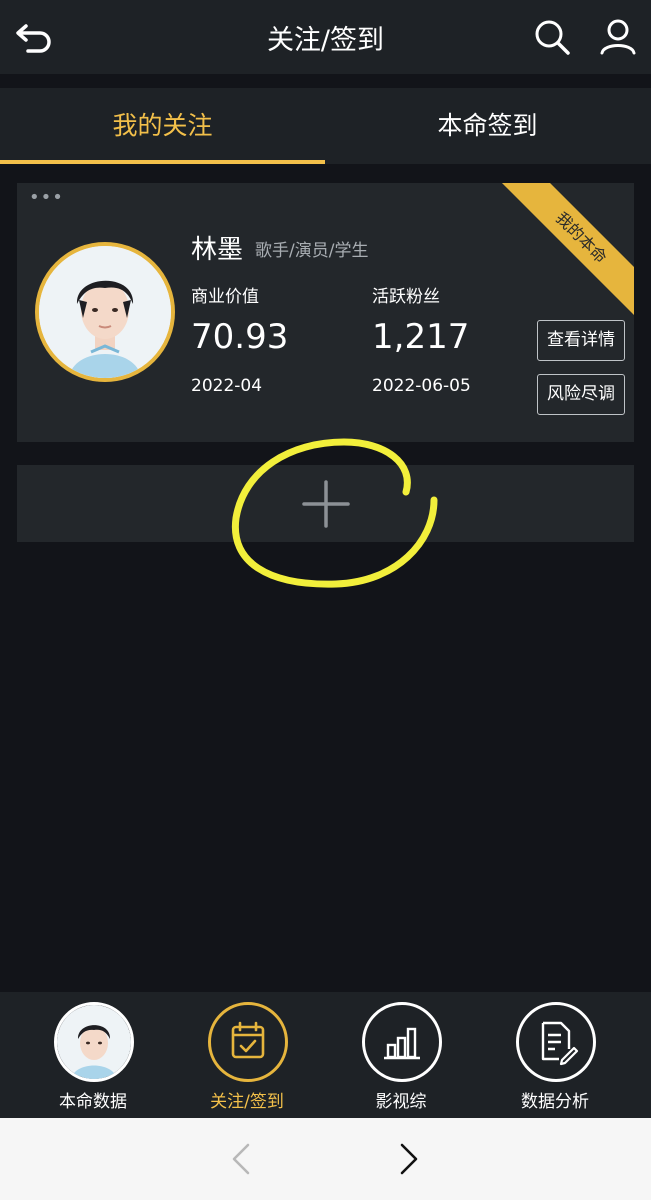 Image resolution: width=651 pixels, height=1200 pixels. Describe the element at coordinates (217, 250) in the screenshot. I see `celebrity-name: 林墨` at that location.